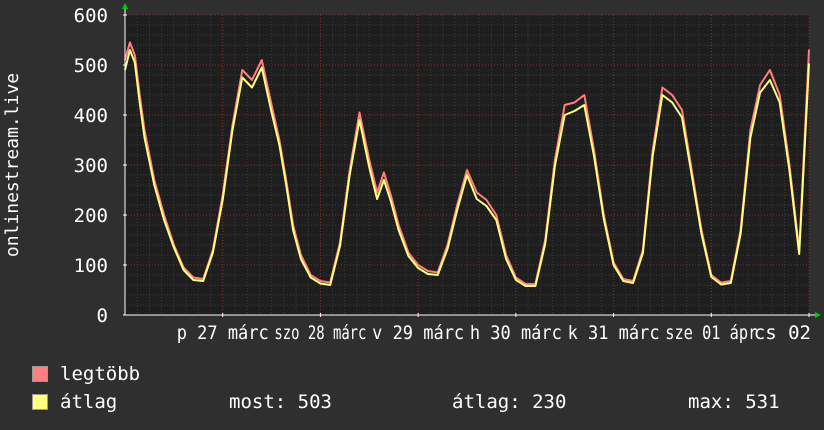  I want to click on x-tick-label: k 31 márc, so click(614, 333).